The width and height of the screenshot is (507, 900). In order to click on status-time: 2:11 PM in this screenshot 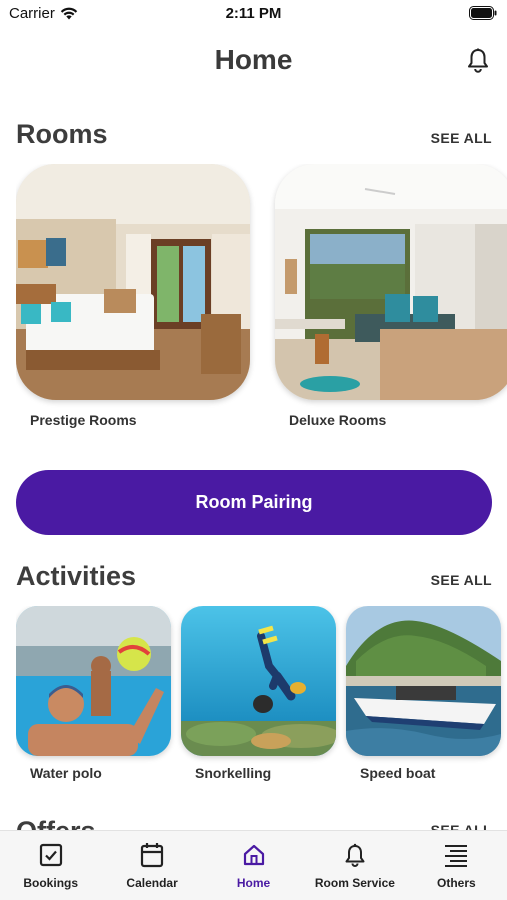, I will do `click(253, 13)`.